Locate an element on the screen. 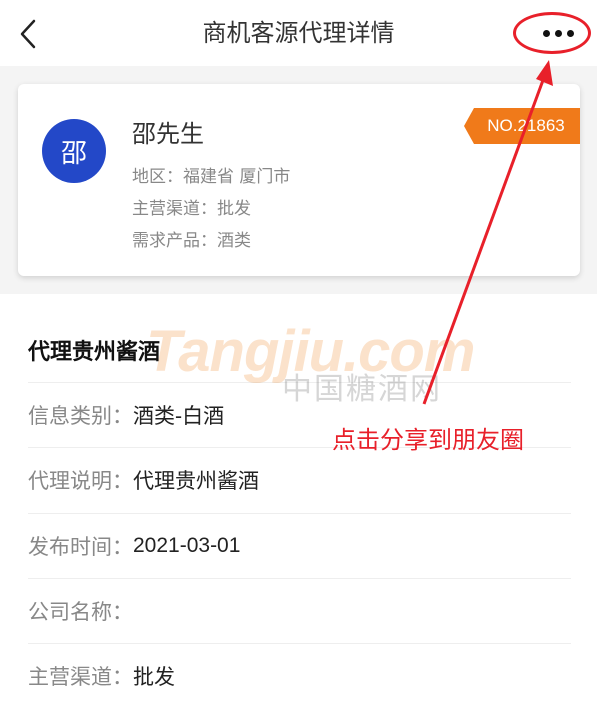  avatar: 邵 is located at coordinates (74, 151).